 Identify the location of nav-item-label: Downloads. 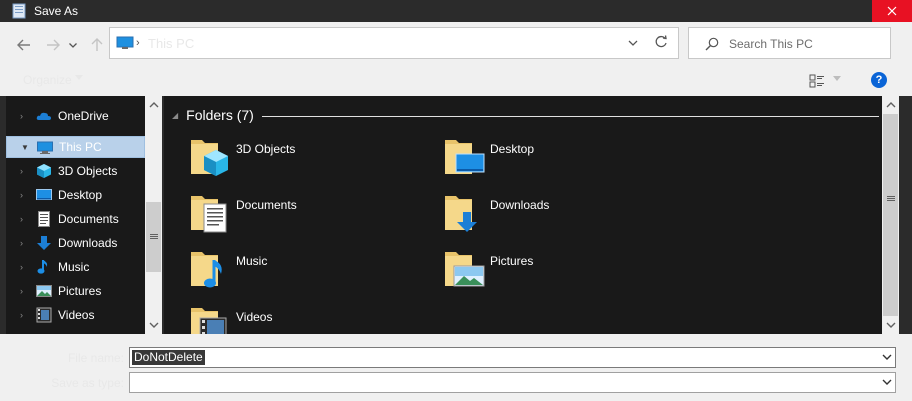
(88, 243).